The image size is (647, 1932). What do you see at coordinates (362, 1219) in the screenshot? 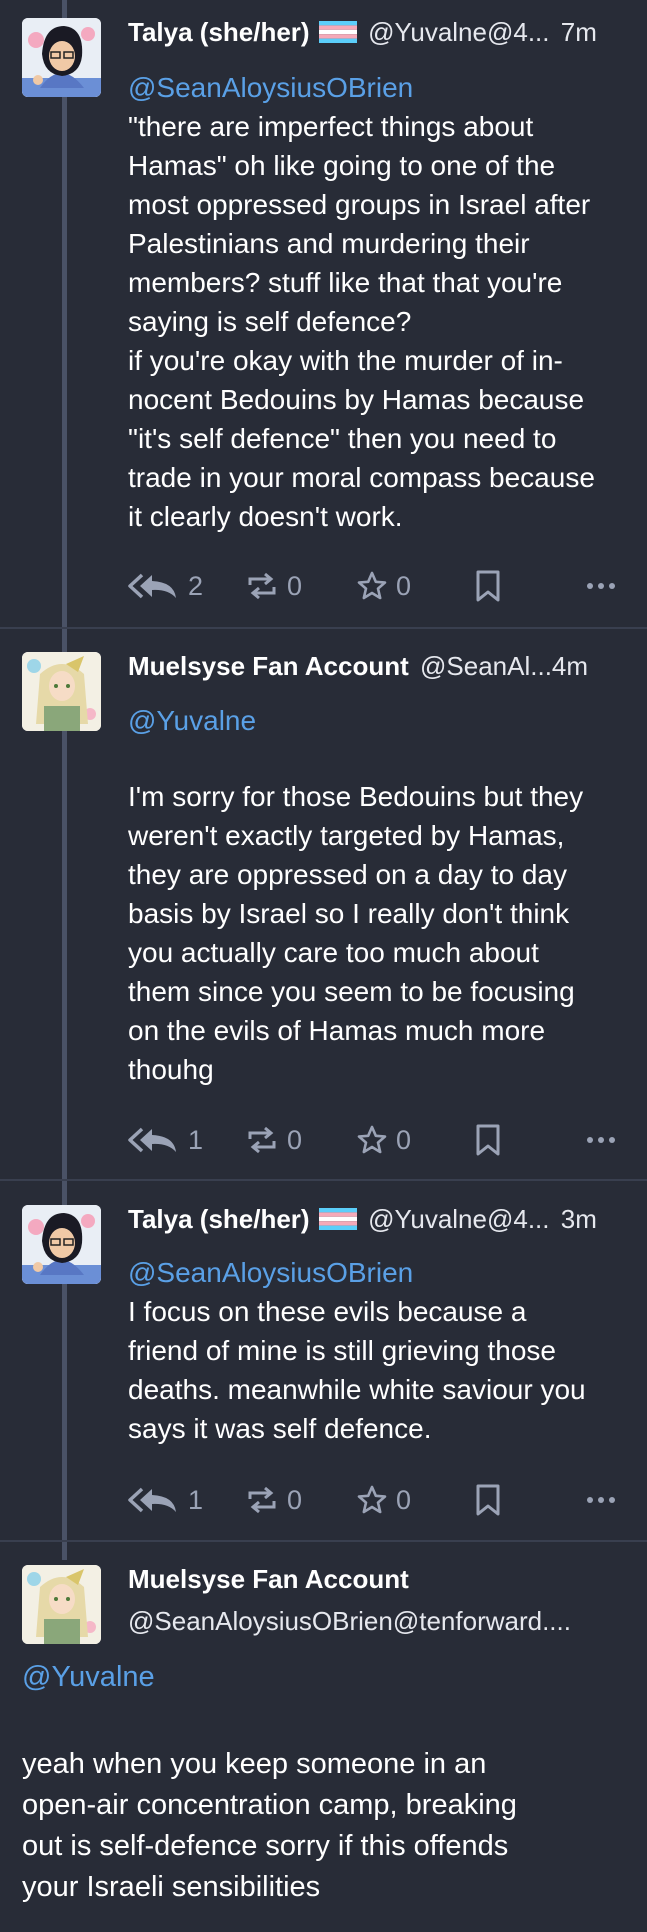
I see `post-header: Talya (she/her) @Yuvalne@4... 3m` at bounding box center [362, 1219].